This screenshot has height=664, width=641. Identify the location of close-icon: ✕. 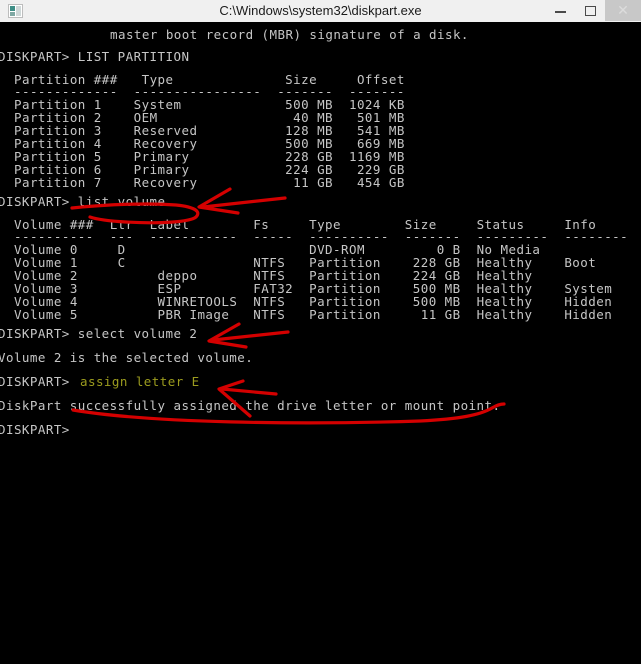
(623, 10).